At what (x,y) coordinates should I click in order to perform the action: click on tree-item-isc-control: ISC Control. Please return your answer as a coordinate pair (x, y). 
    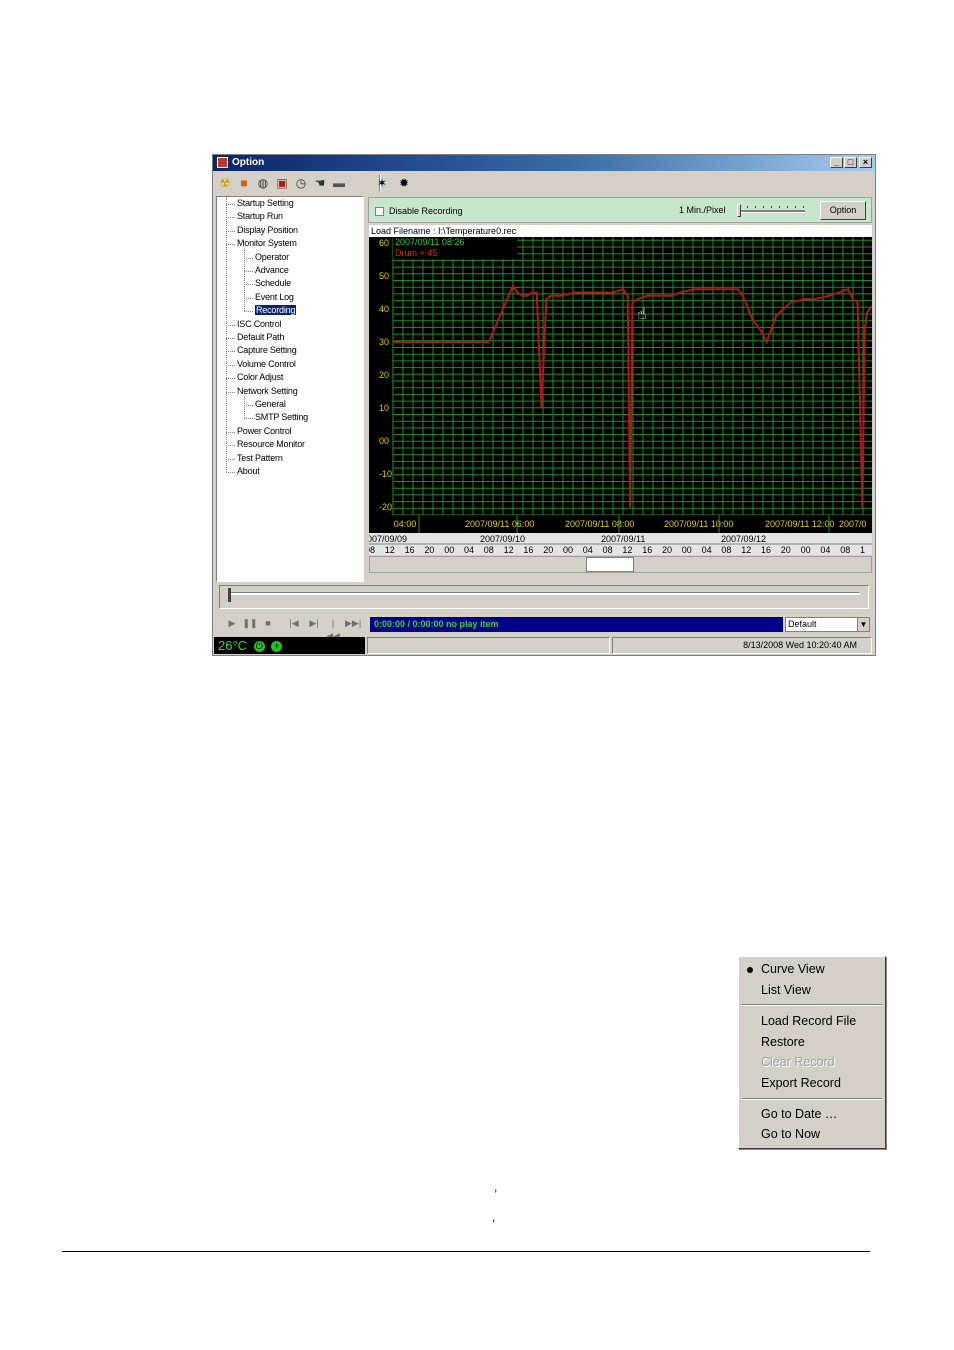
    Looking at the image, I should click on (259, 324).